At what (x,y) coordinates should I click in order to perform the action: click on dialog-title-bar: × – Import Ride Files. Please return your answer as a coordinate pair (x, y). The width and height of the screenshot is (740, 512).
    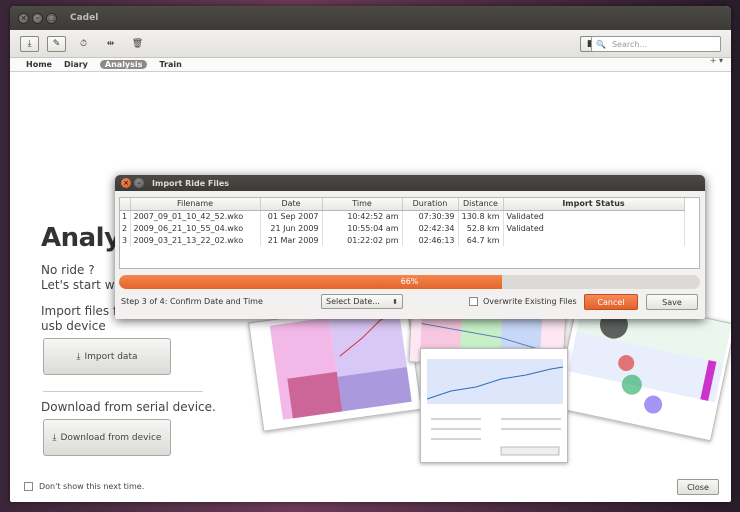
    Looking at the image, I should click on (410, 183).